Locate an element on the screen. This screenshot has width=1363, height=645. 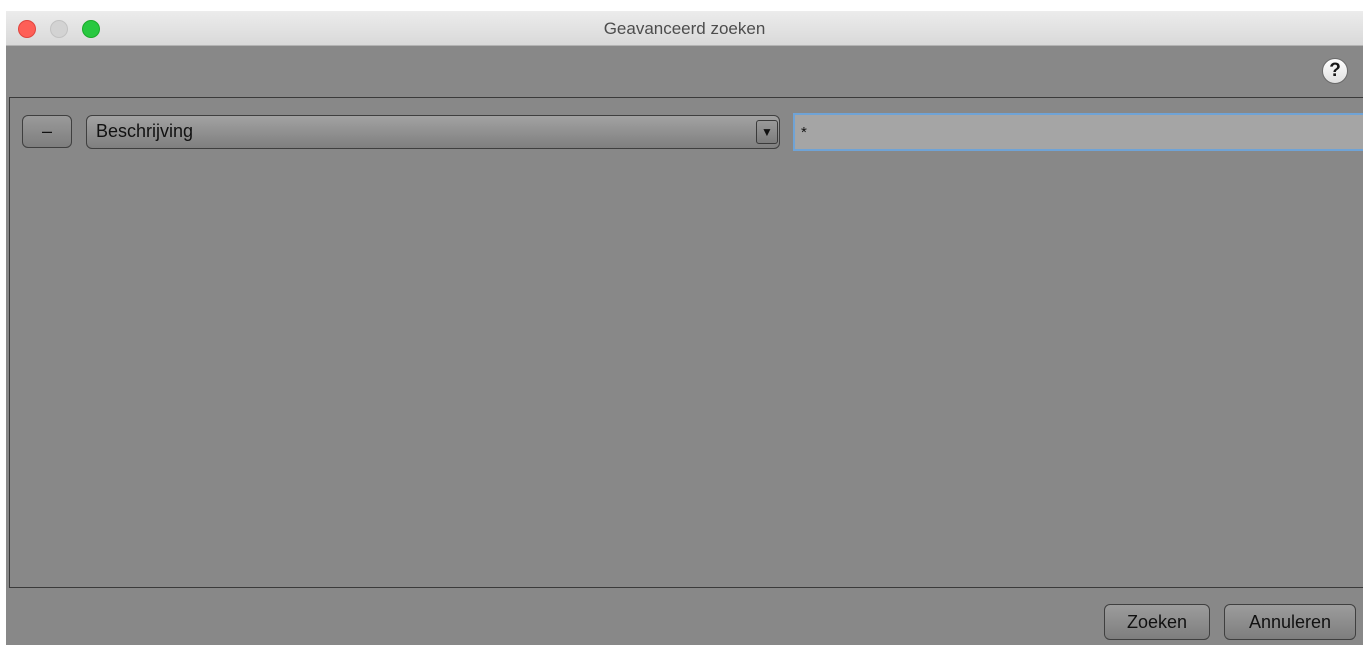
window-title: Geavanceerd zoeken is located at coordinates (684, 28).